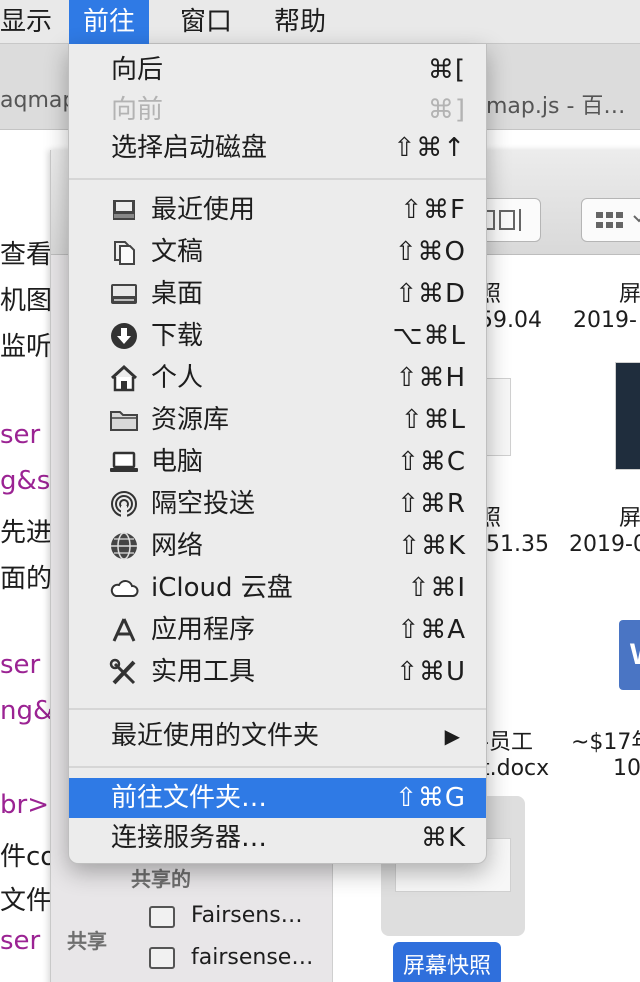  I want to click on group-view-button, so click(610, 220).